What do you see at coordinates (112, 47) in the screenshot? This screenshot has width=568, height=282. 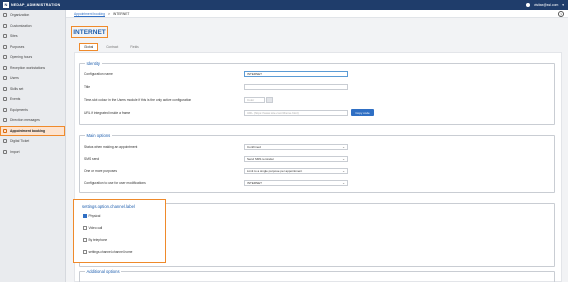 I see `tab-contract: Contract` at bounding box center [112, 47].